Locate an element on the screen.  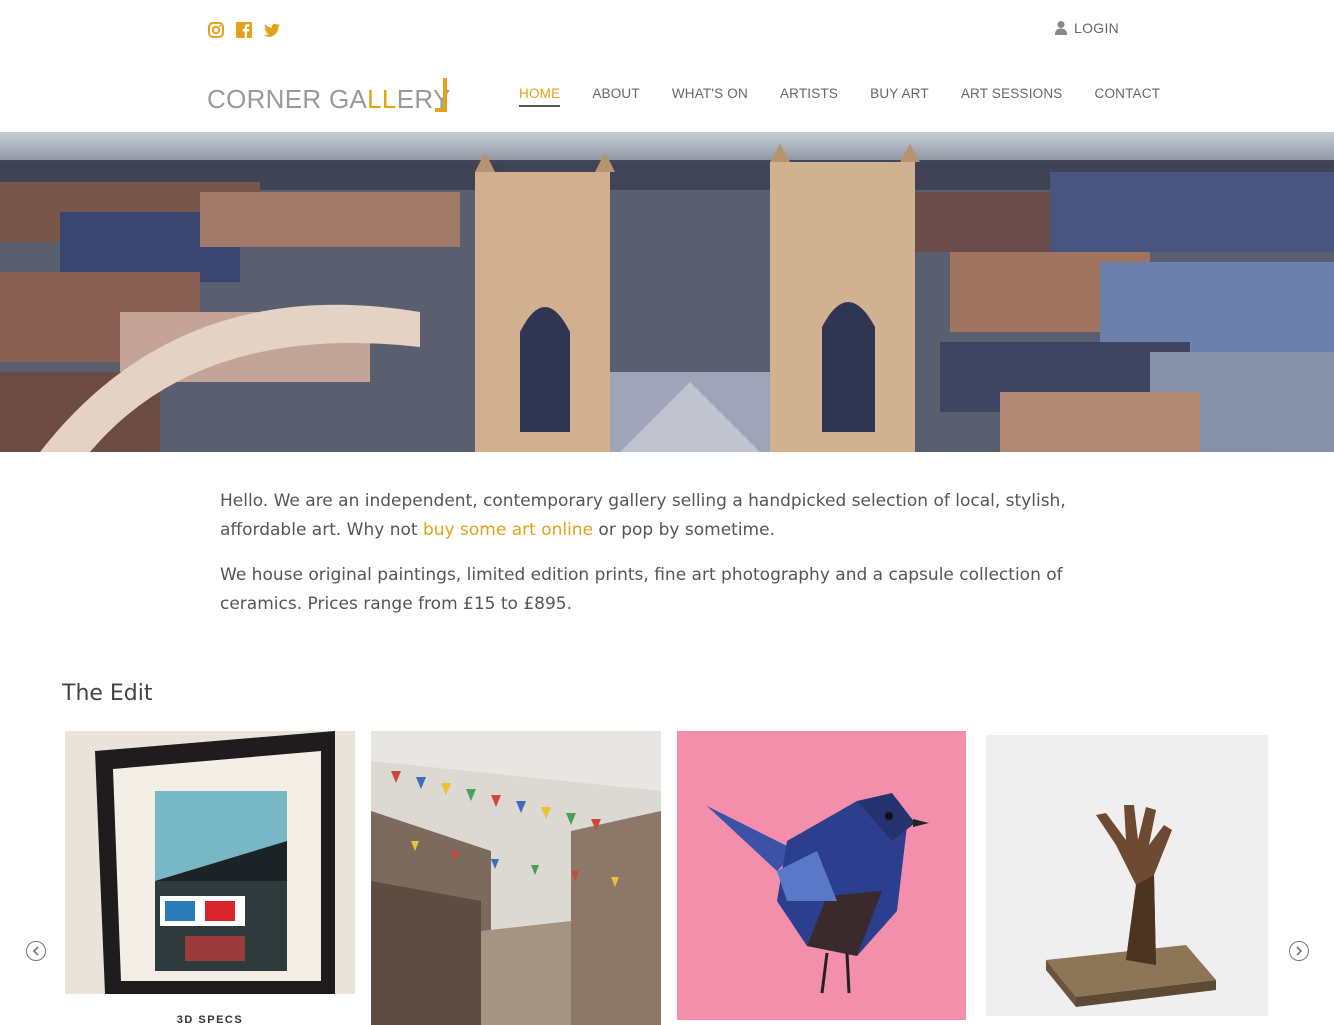
carousel-prev-button is located at coordinates (36, 951).